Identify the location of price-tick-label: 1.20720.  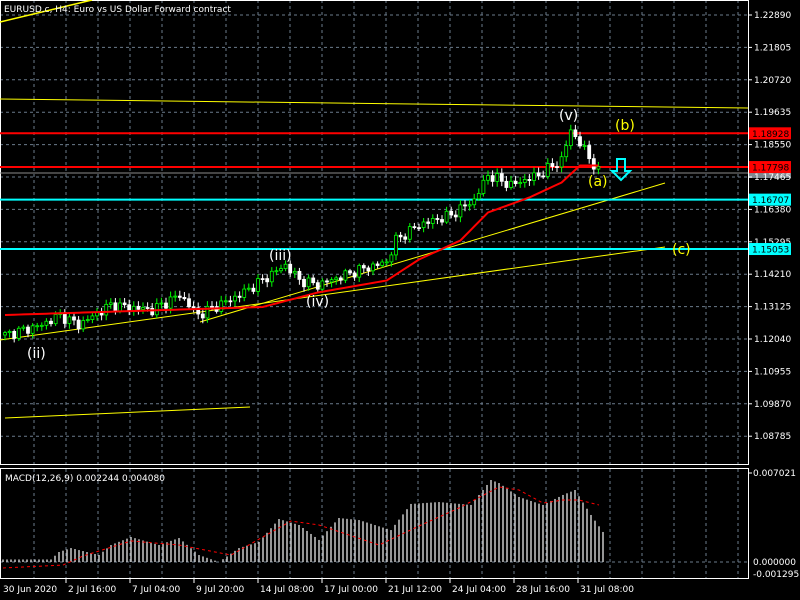
(772, 81).